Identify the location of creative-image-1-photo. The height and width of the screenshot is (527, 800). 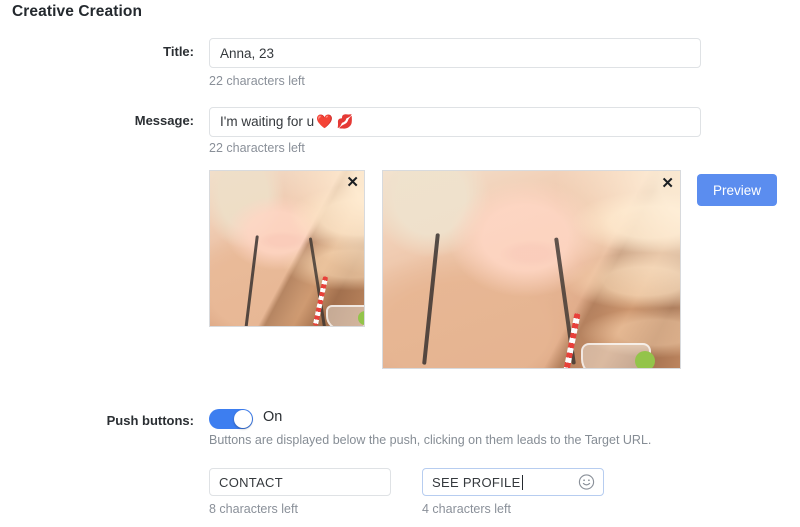
(287, 248).